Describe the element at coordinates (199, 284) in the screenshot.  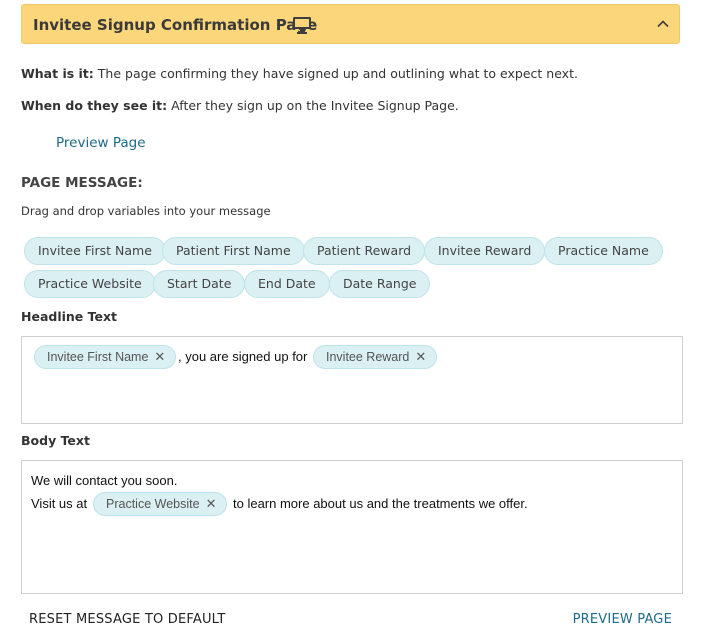
I see `variable-chip-start-date: Start Date` at that location.